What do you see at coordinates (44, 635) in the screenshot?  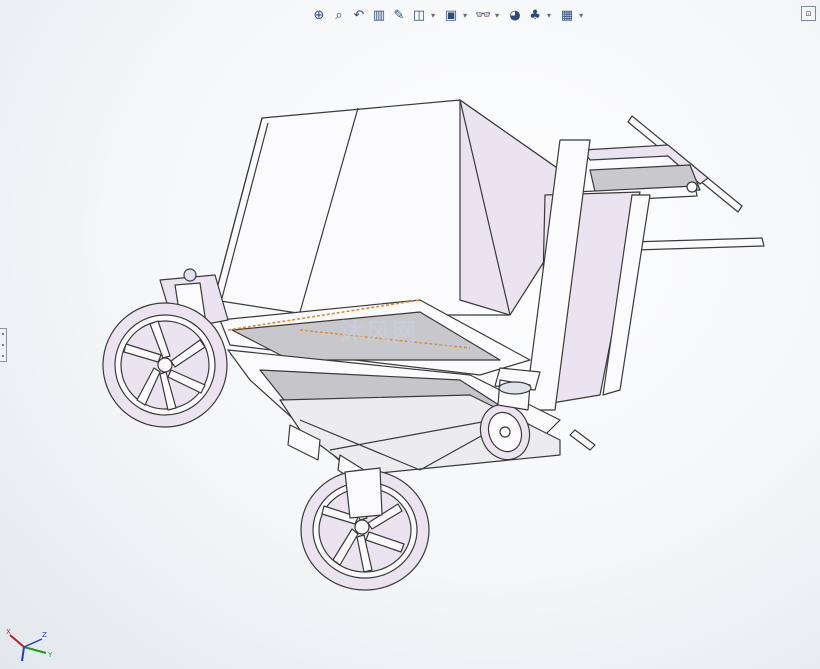 I see `triad-z-label: Z` at bounding box center [44, 635].